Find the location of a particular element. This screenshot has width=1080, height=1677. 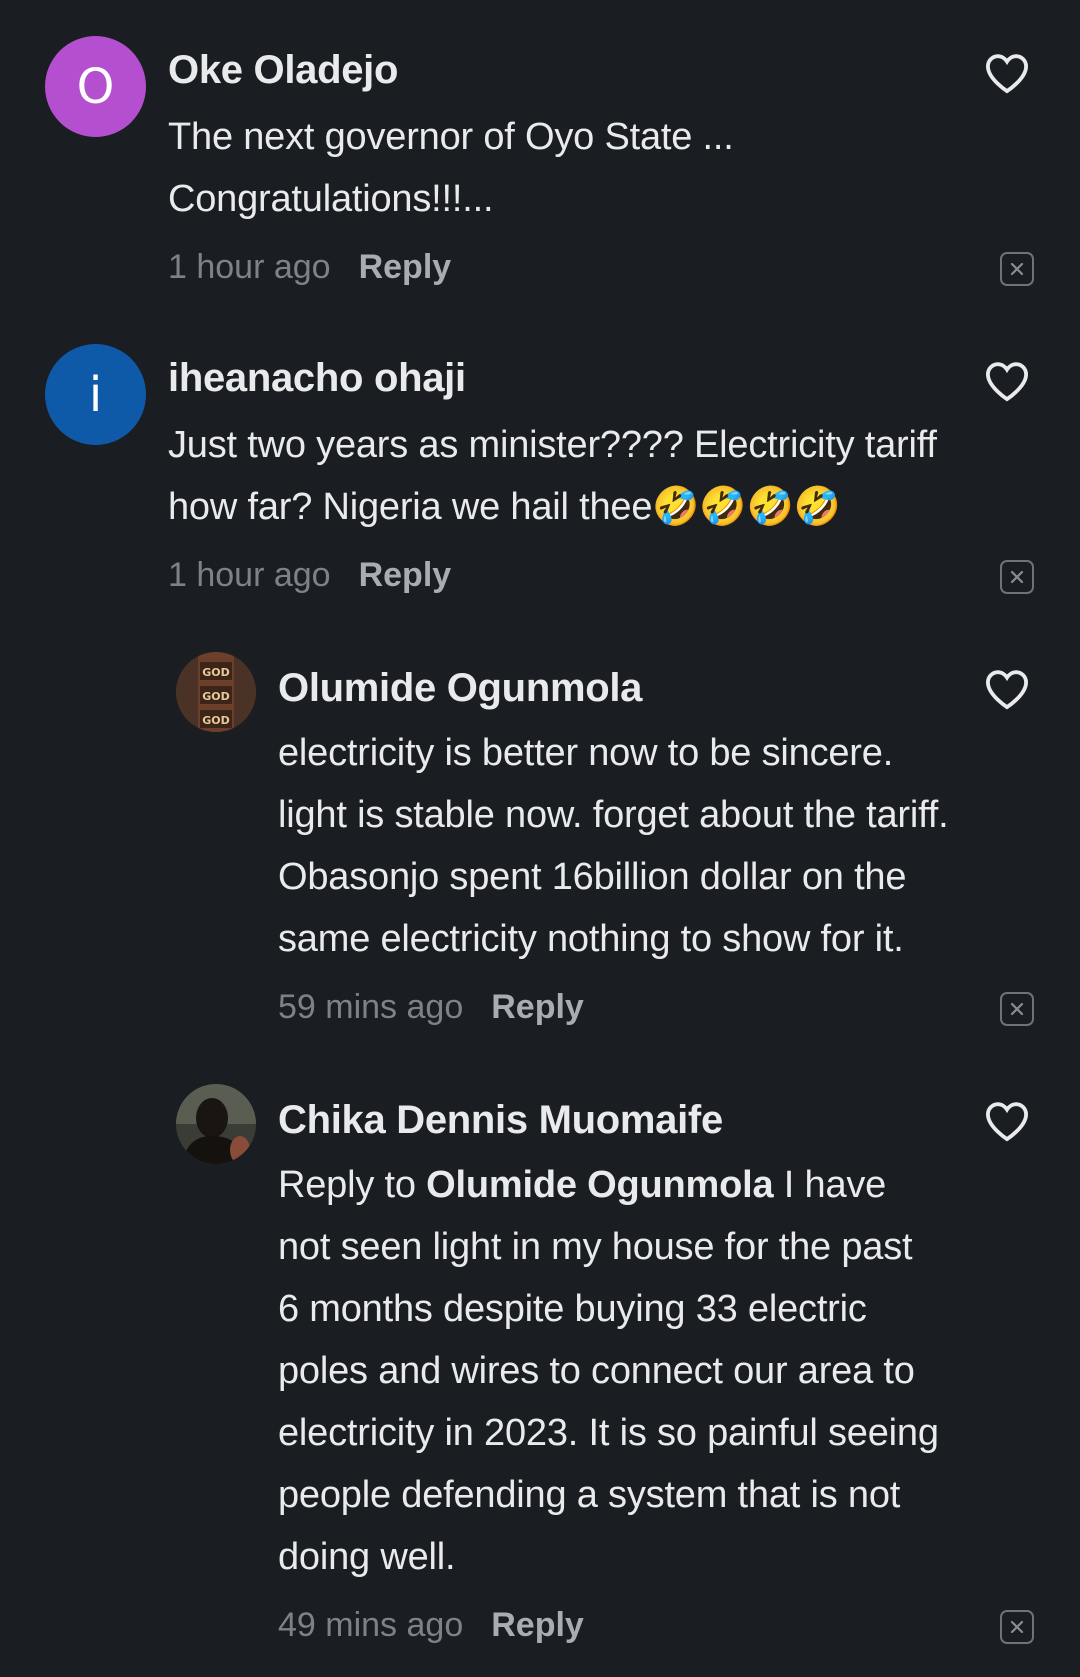

comment-text-line-part: how far? Nigeria we hail thee is located at coordinates (410, 507).